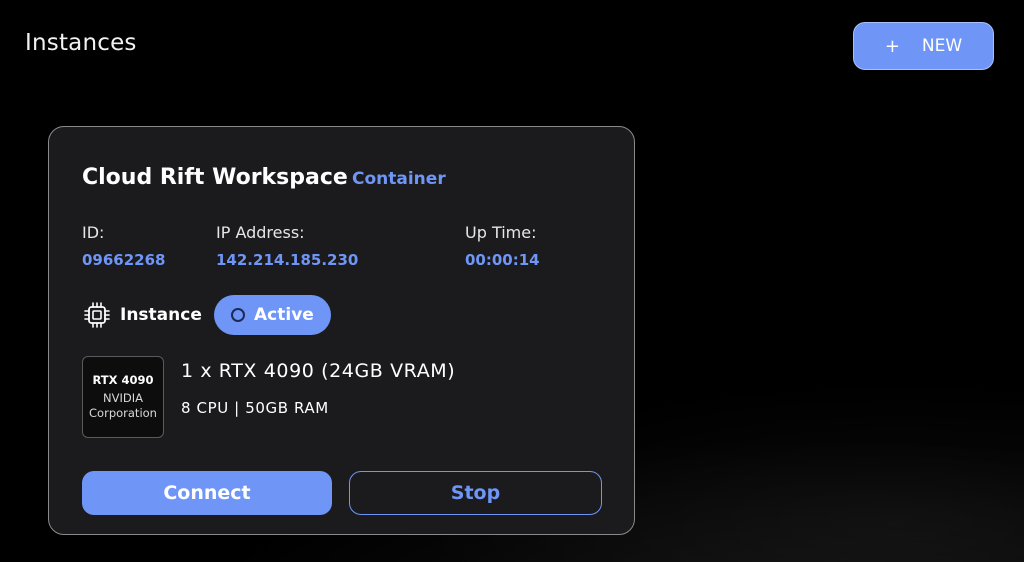 Image resolution: width=1024 pixels, height=562 pixels. I want to click on instance-type-tag: Container, so click(399, 179).